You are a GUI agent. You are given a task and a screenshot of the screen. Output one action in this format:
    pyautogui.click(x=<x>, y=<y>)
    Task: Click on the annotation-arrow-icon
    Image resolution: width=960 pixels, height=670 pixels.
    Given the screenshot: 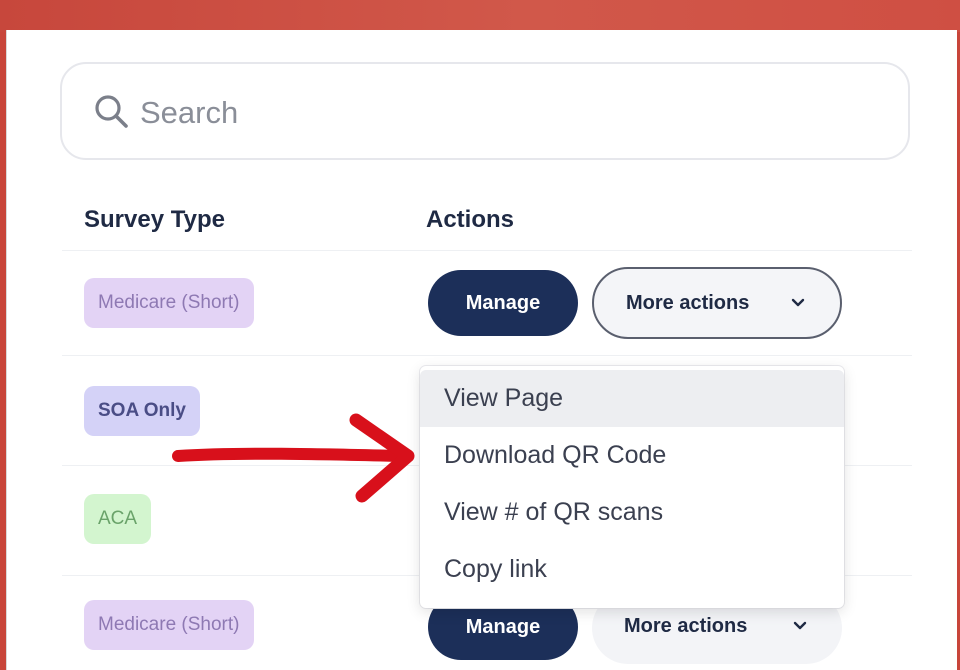 What is the action you would take?
    pyautogui.click(x=293, y=458)
    